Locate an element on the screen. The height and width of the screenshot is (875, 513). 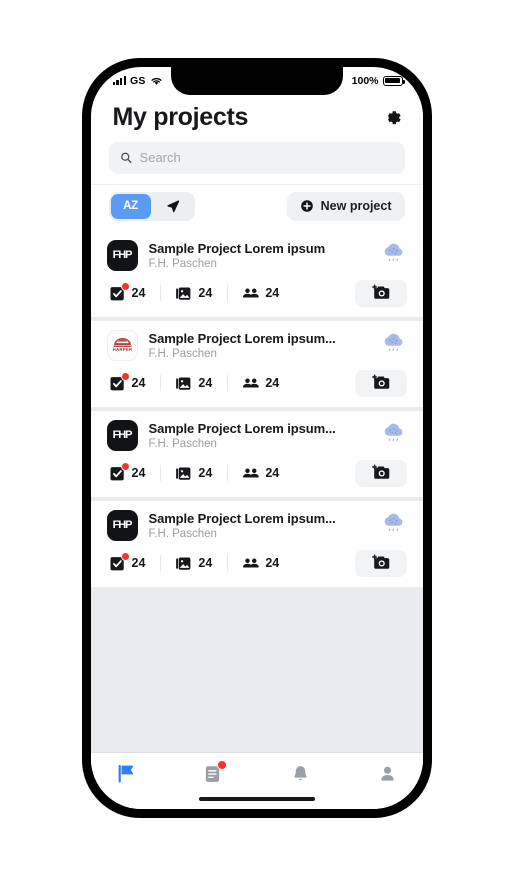
bottom-tab-bar is located at coordinates (256, 771).